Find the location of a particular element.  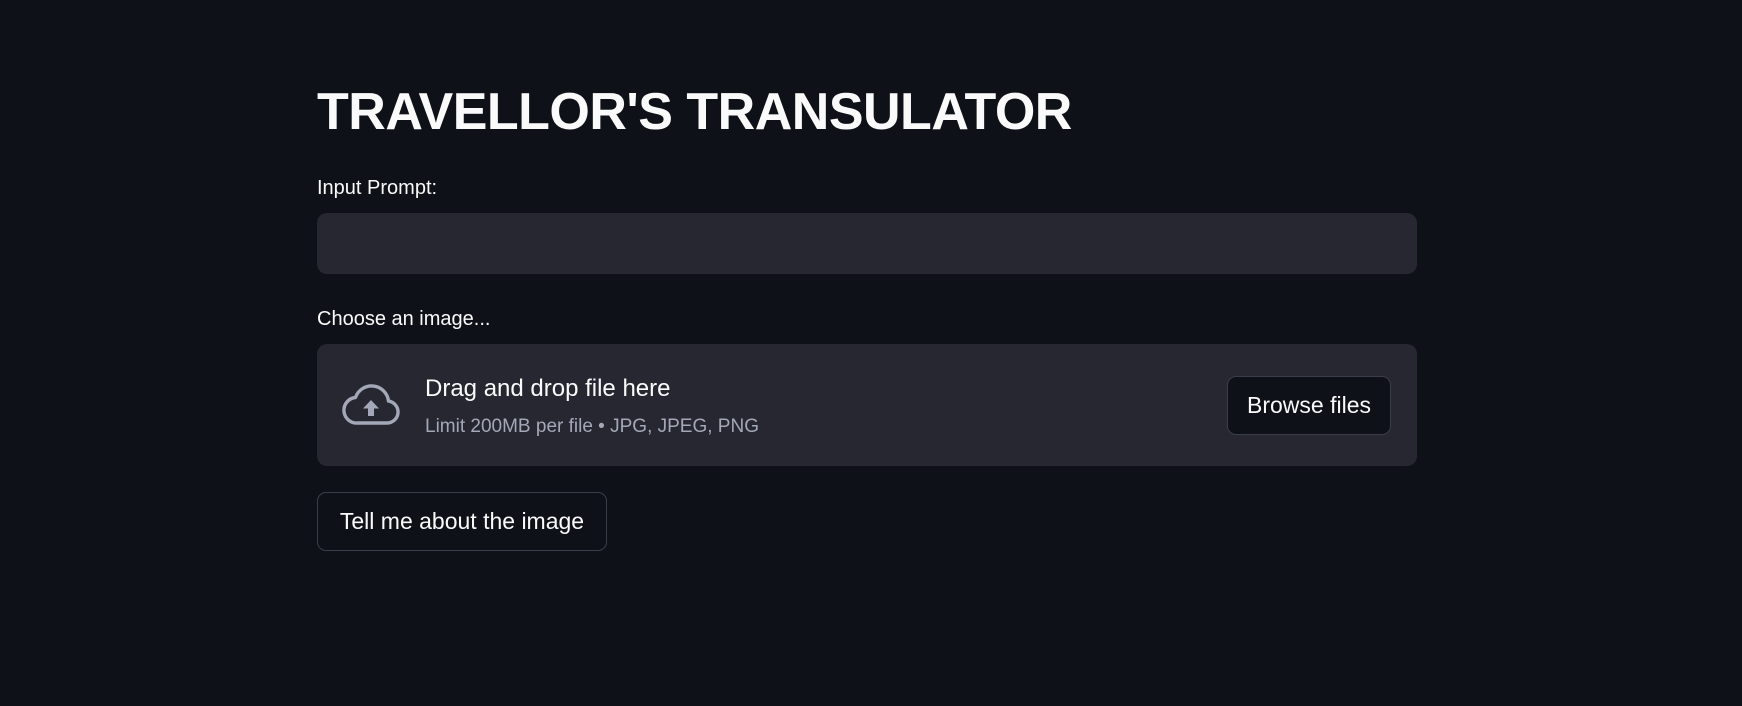

browse-files-button: Browse files is located at coordinates (1309, 405).